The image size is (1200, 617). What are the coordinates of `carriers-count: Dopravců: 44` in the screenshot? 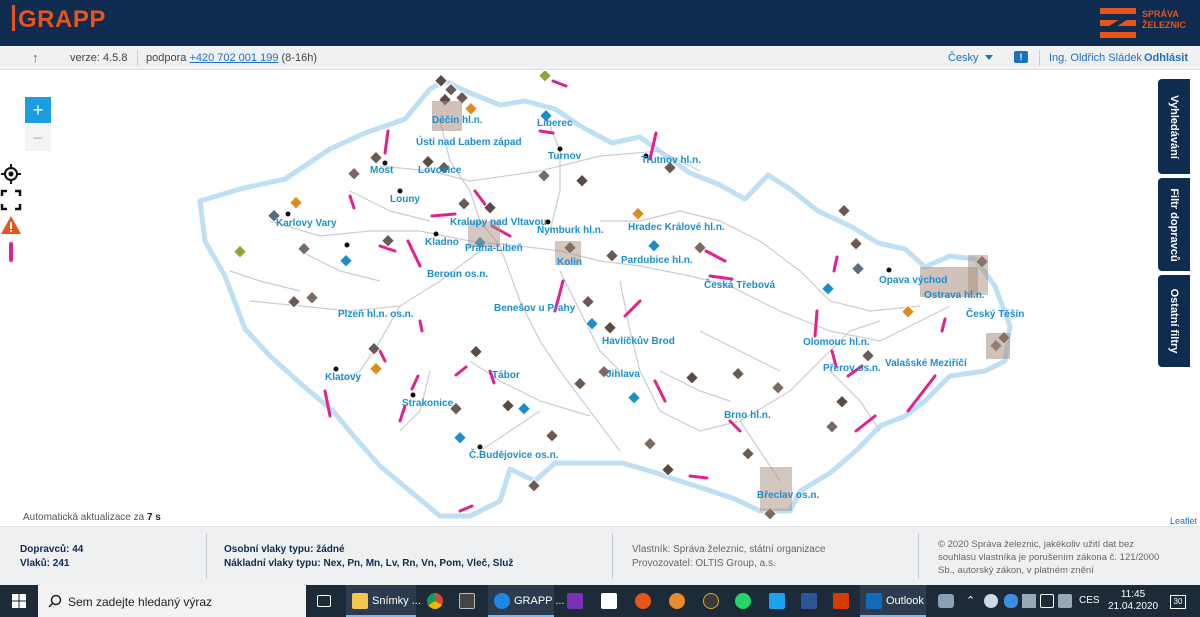 It's located at (52, 549).